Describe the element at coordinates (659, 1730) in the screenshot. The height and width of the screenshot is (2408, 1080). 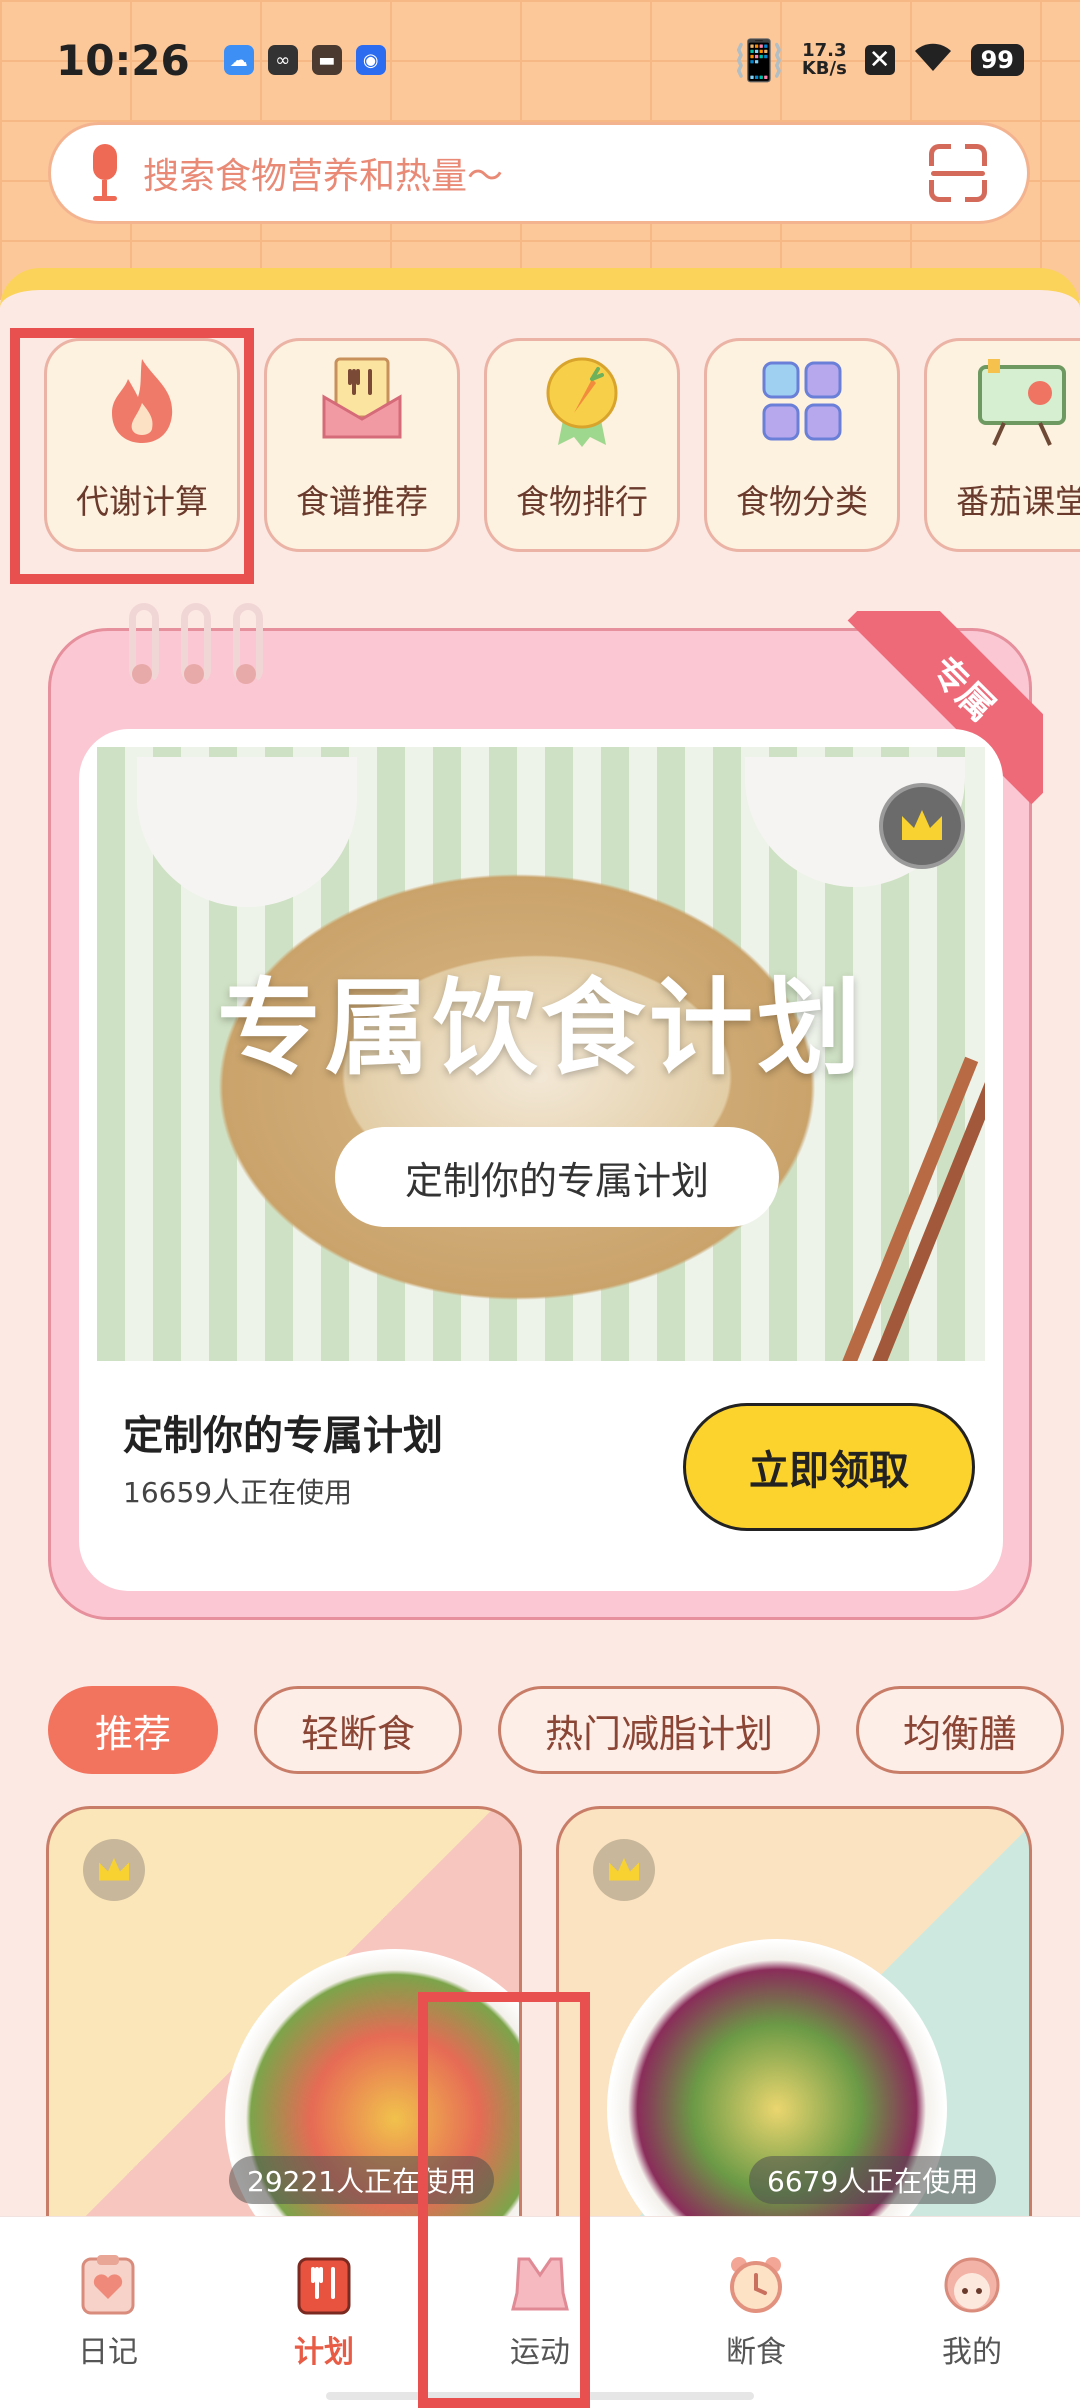
I see `tab-fat-loss-plans: 热门减脂计划` at that location.